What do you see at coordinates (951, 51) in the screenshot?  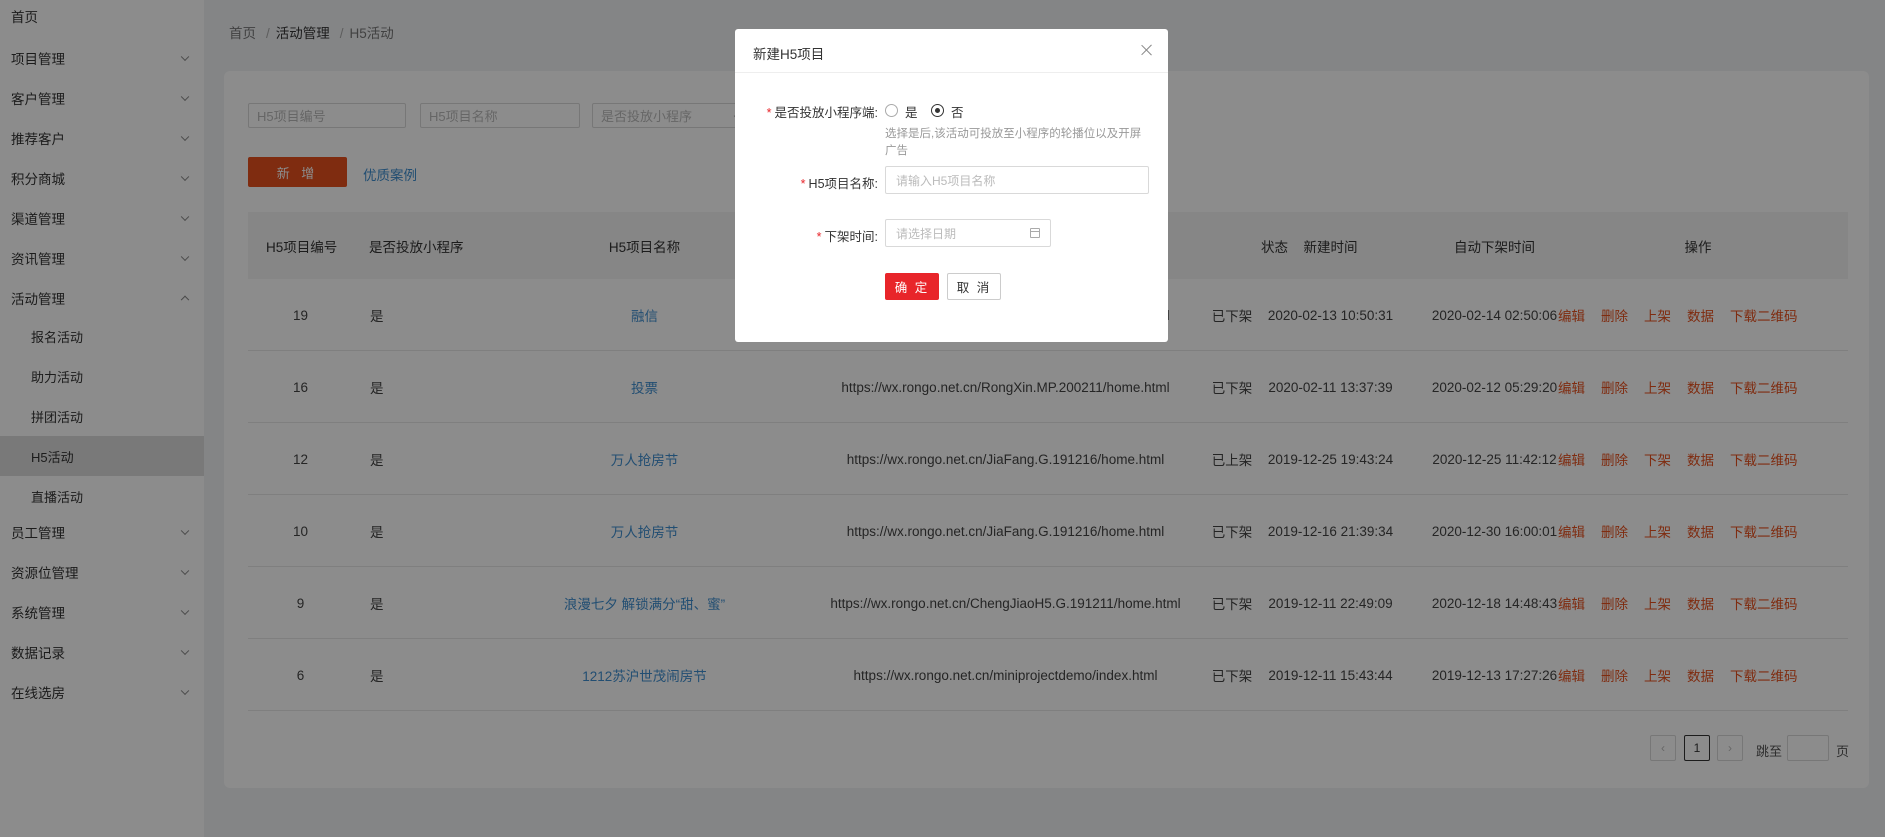 I see `modal-header: 新建H5项目` at bounding box center [951, 51].